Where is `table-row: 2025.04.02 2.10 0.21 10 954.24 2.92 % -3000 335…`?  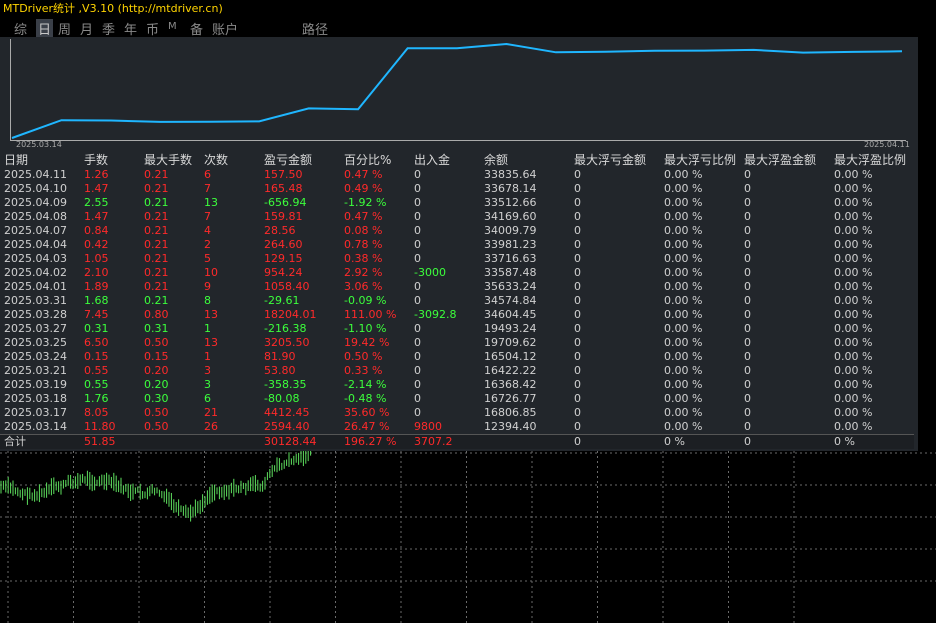 table-row: 2025.04.02 2.10 0.21 10 954.24 2.92 % -3000 335… is located at coordinates (457, 273).